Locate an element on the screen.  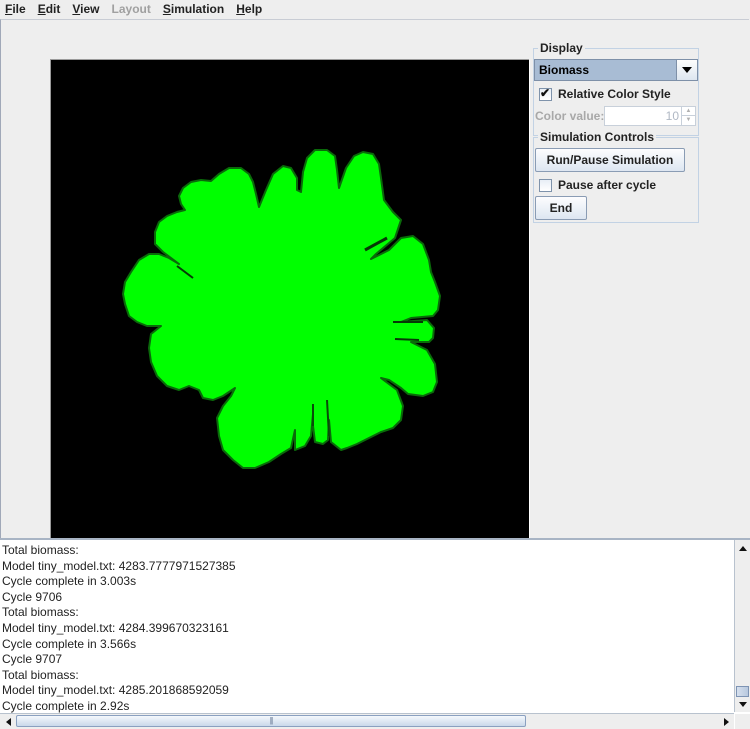
menu-layout: Layout is located at coordinates (131, 9).